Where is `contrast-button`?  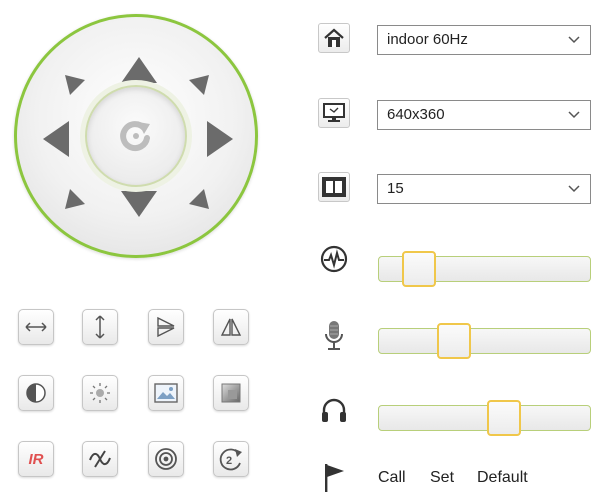 contrast-button is located at coordinates (36, 393).